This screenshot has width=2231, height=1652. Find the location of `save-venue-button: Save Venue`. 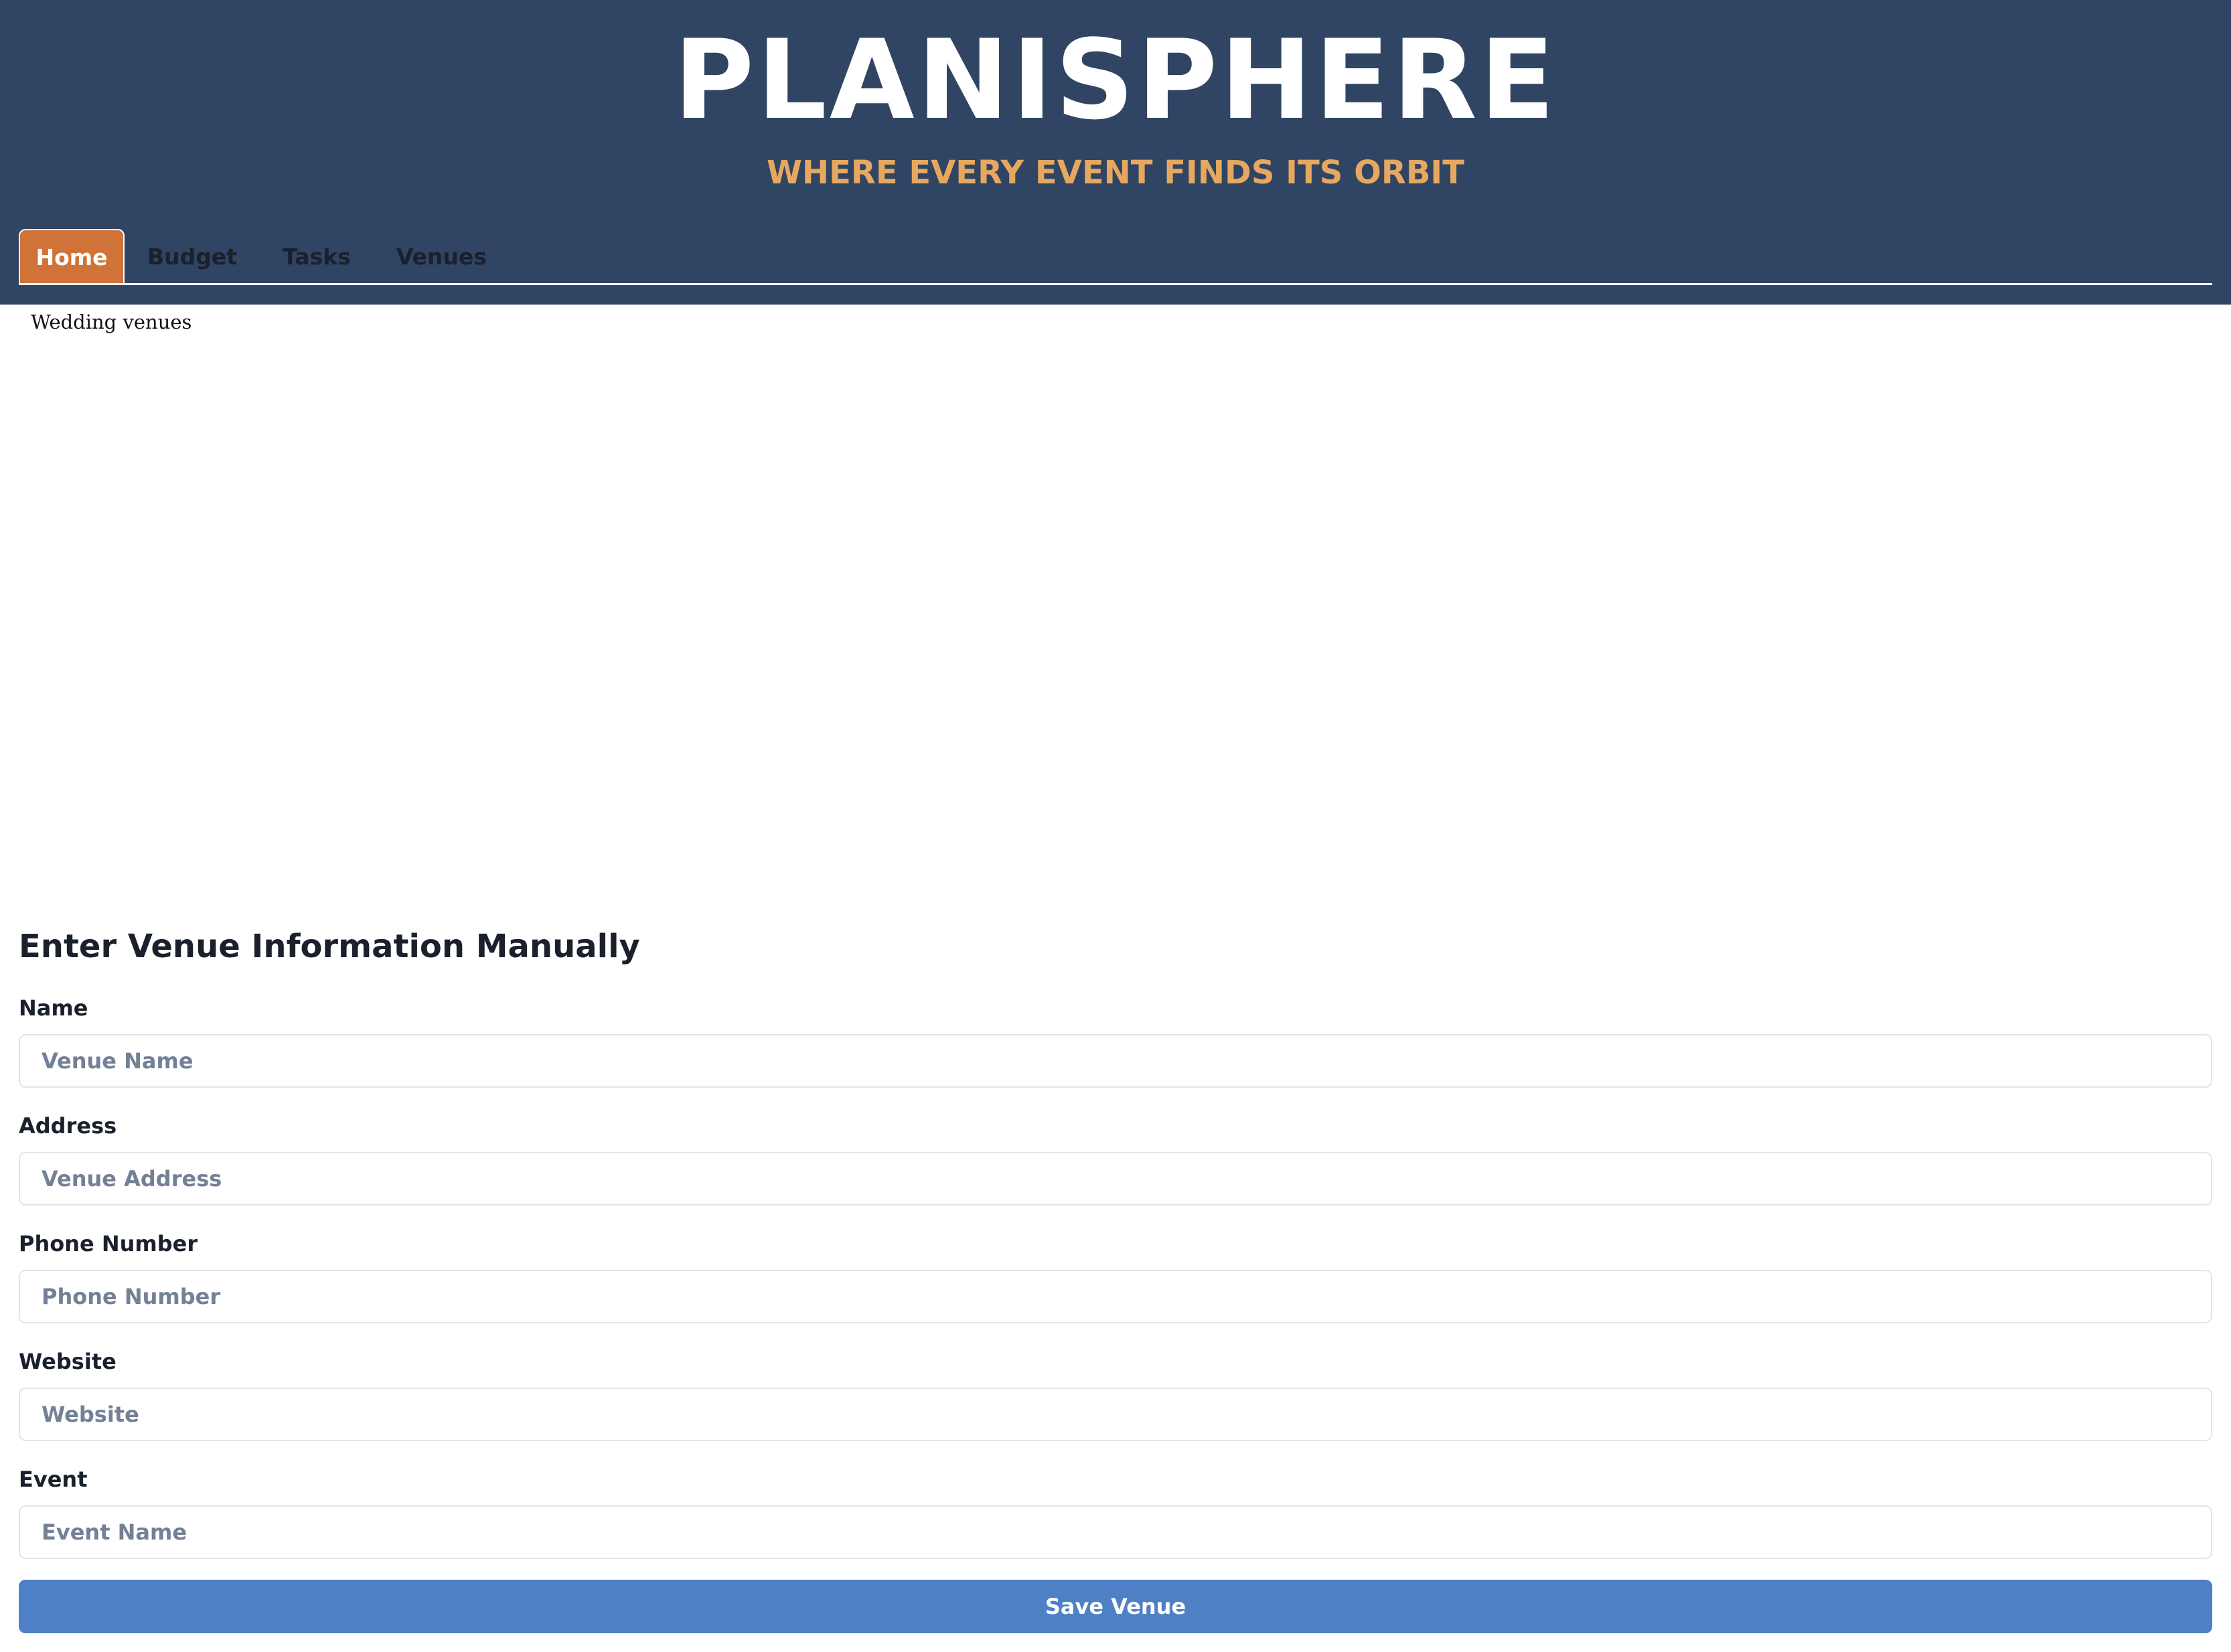

save-venue-button: Save Venue is located at coordinates (1115, 1607).